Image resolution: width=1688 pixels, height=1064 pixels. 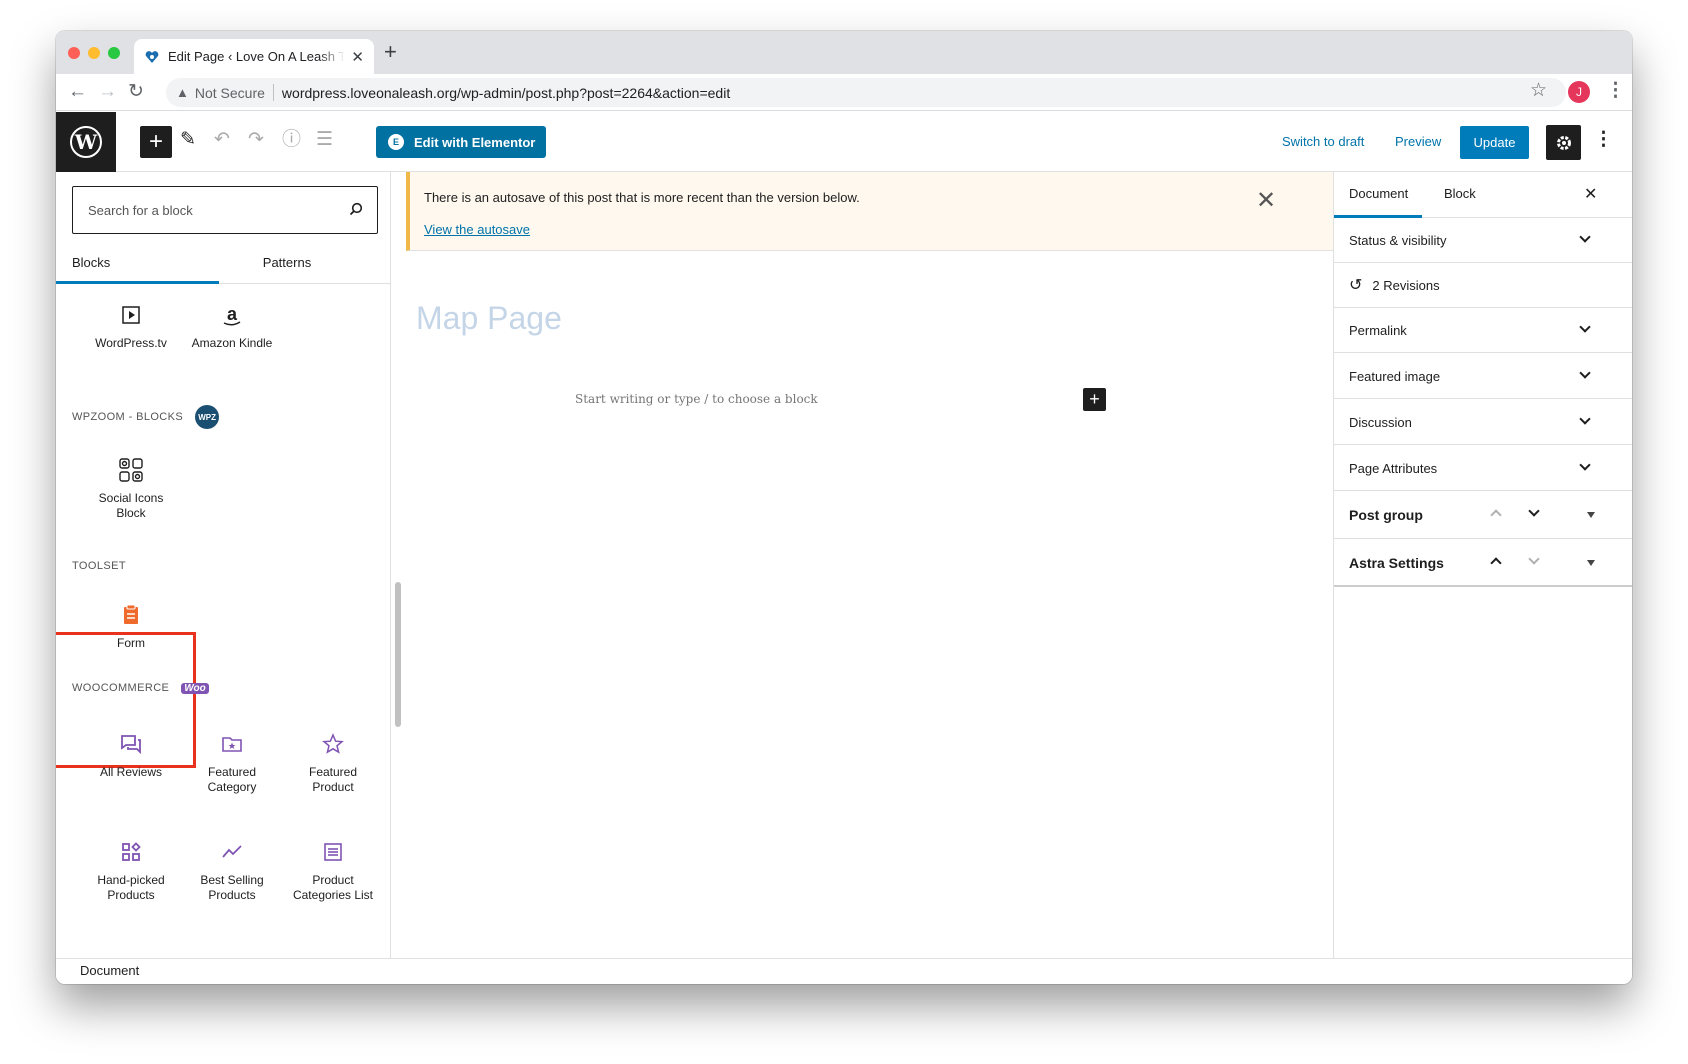 I want to click on minimize-window-button, so click(x=94, y=53).